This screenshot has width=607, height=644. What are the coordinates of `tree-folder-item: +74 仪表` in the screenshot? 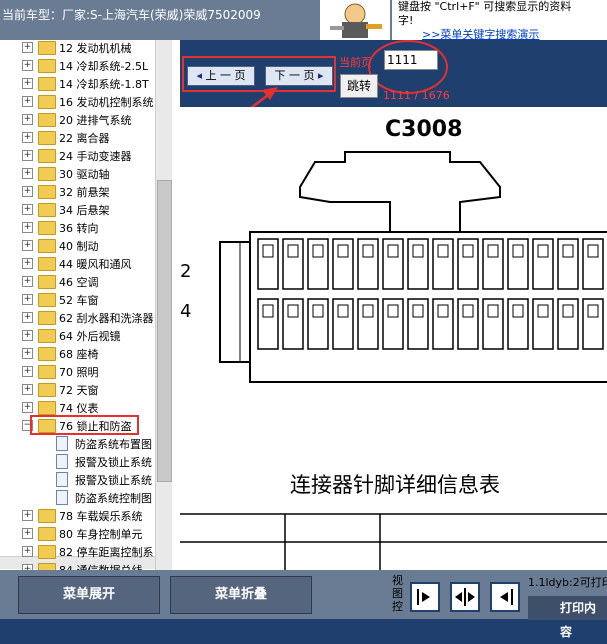 It's located at (80, 407).